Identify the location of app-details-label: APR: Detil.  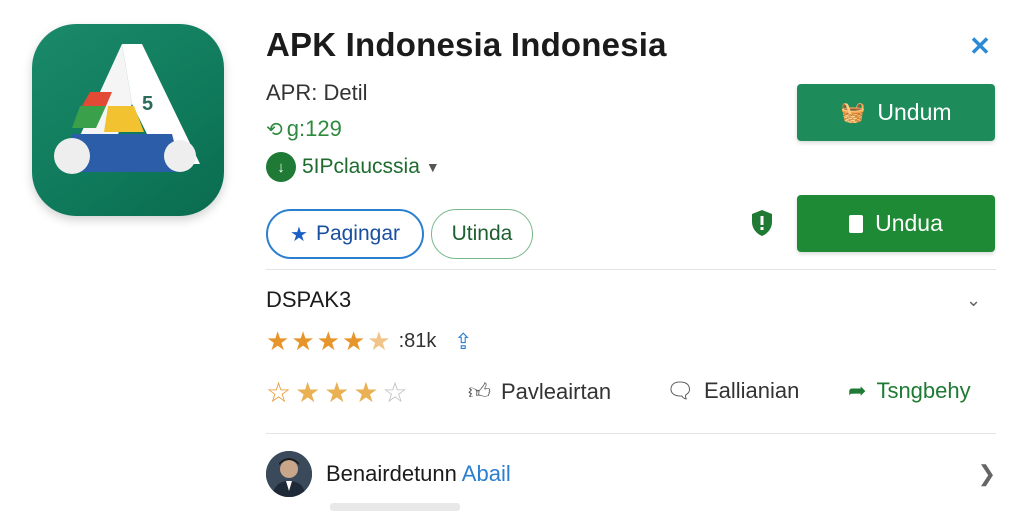
(317, 92).